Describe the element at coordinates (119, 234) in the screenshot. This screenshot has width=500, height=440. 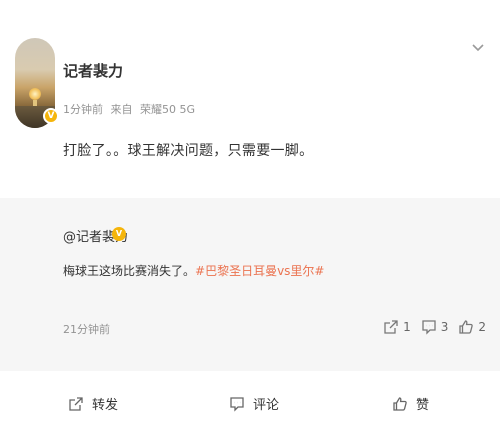
I see `repost-verified-badge-icon: V` at that location.